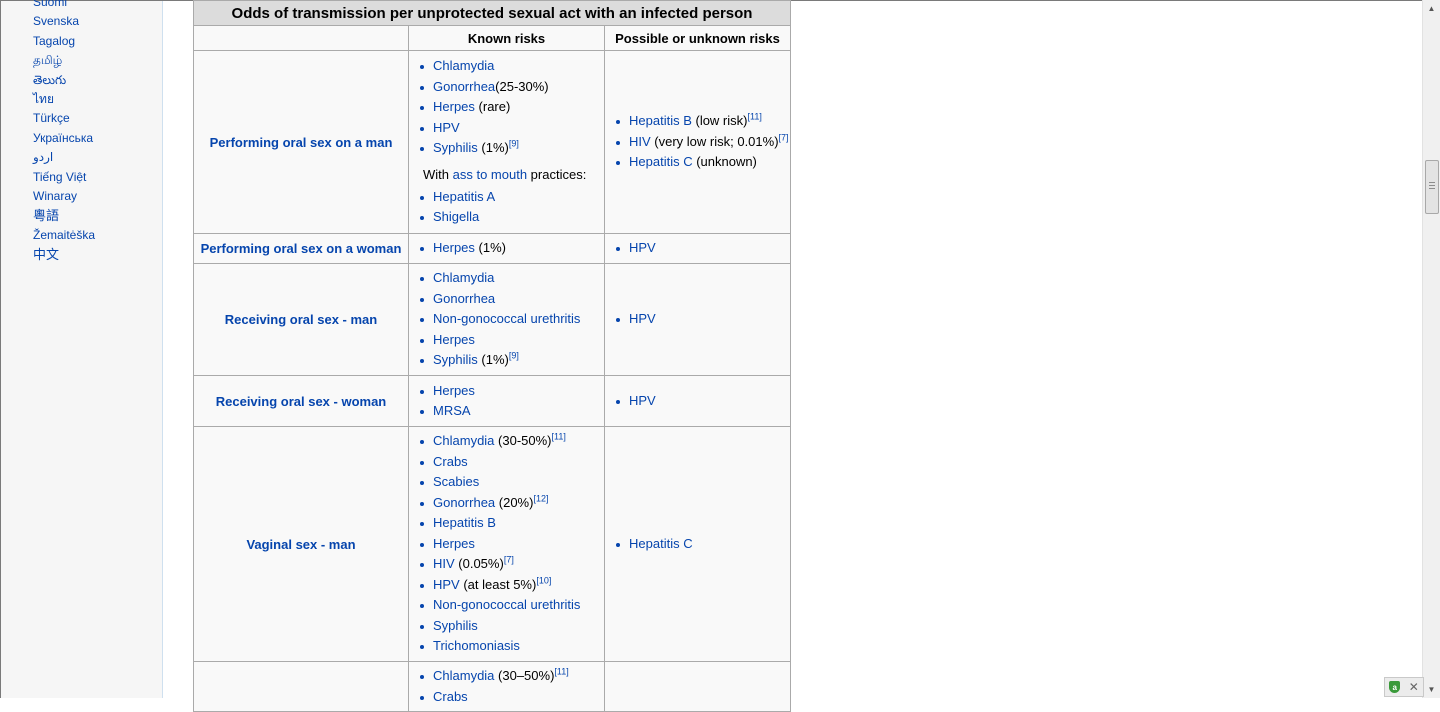  I want to click on scroll-down-arrow-icon: ▼, so click(1431, 689).